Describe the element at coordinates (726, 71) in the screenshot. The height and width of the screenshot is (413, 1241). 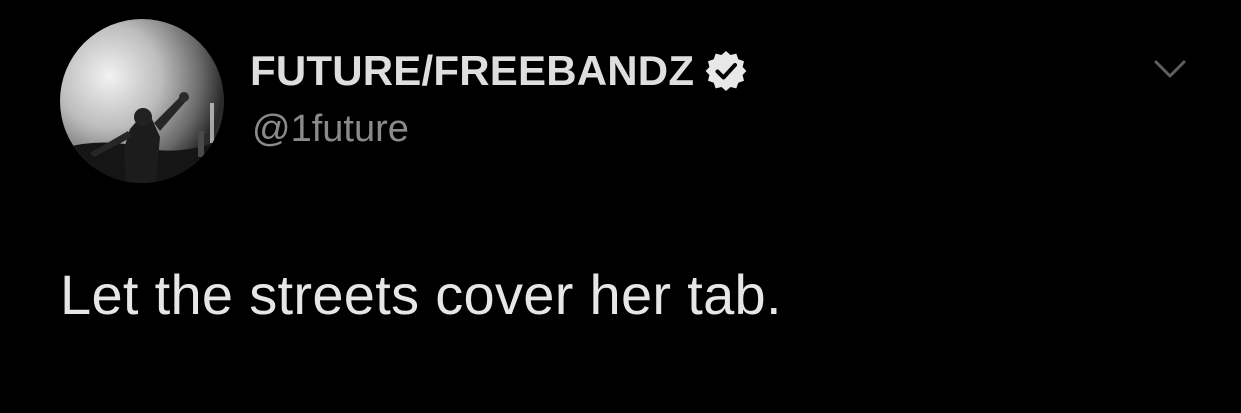
I see `verified-badge-icon` at that location.